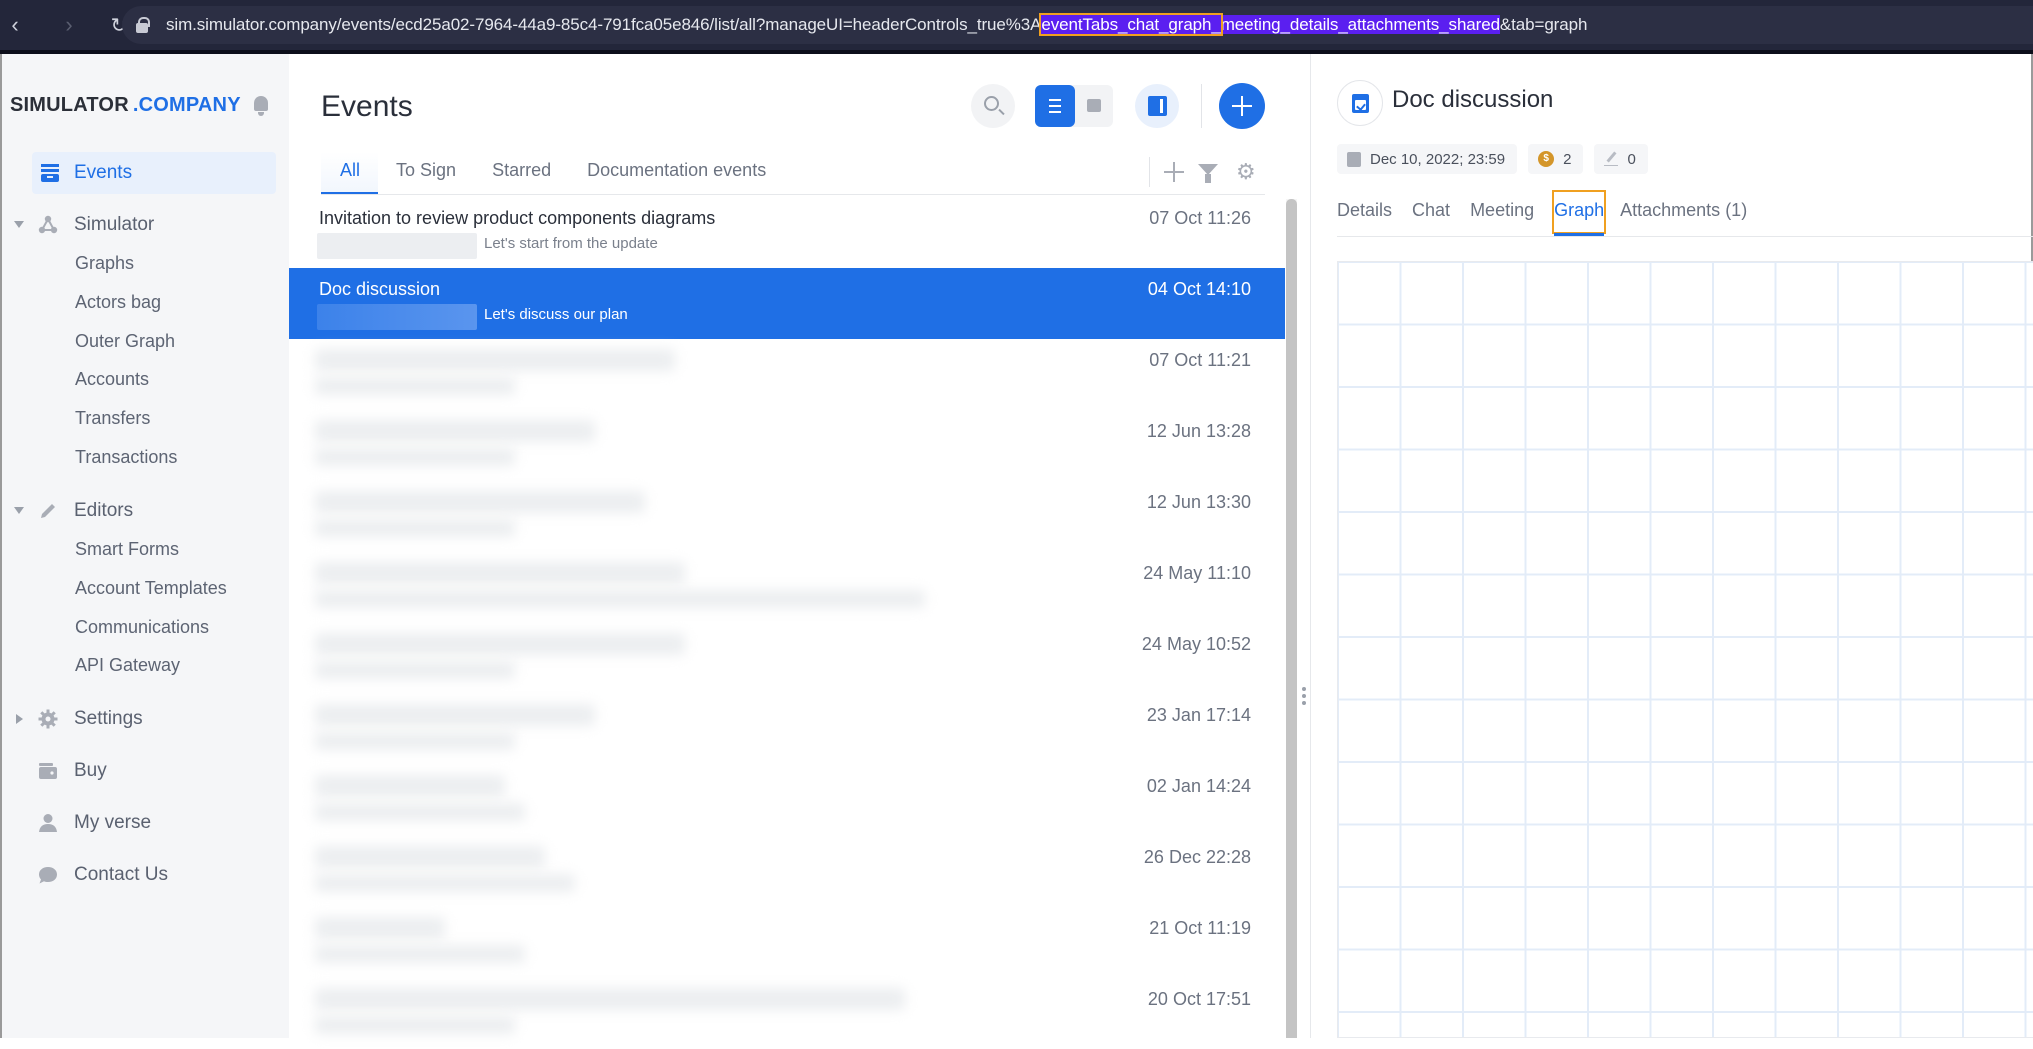 Image resolution: width=2033 pixels, height=1049 pixels. I want to click on event-row: 24 May 11:10, so click(787, 587).